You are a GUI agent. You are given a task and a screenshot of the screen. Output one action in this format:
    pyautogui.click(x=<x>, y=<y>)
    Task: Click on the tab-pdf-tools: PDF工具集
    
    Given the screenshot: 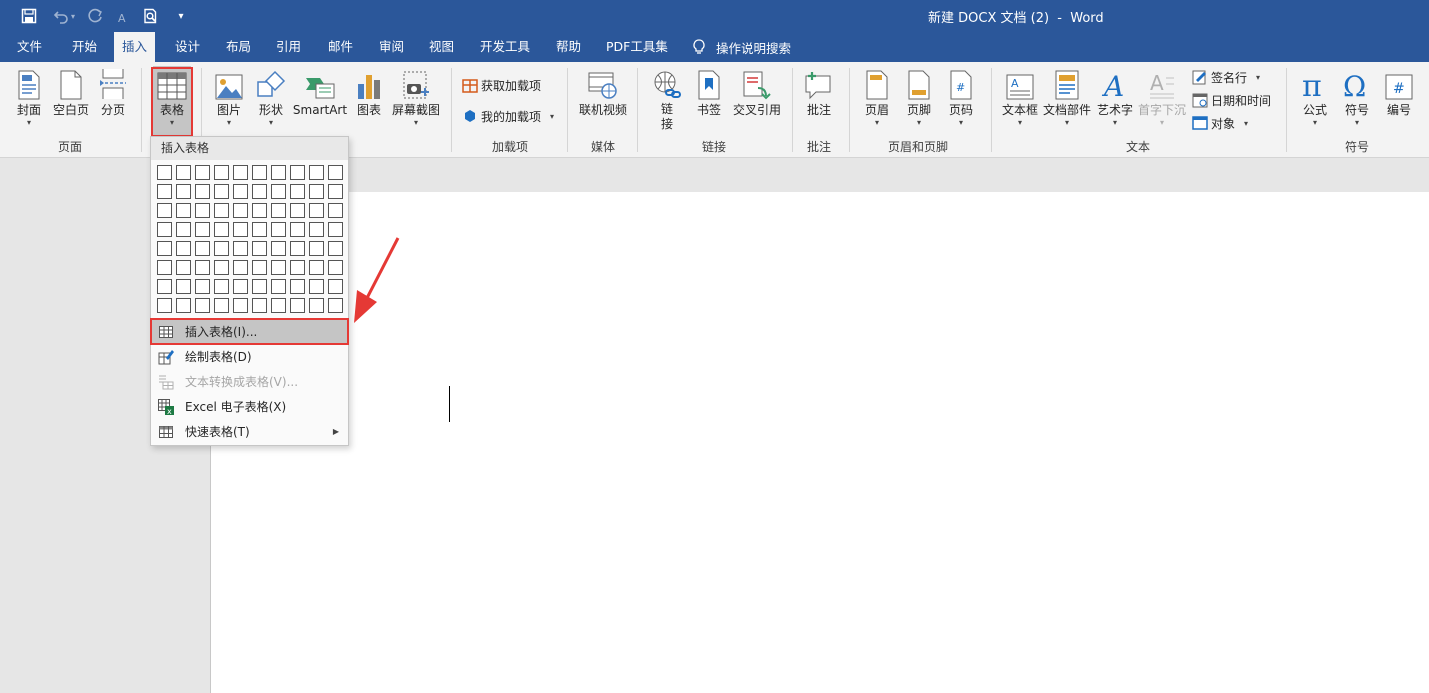 What is the action you would take?
    pyautogui.click(x=637, y=47)
    